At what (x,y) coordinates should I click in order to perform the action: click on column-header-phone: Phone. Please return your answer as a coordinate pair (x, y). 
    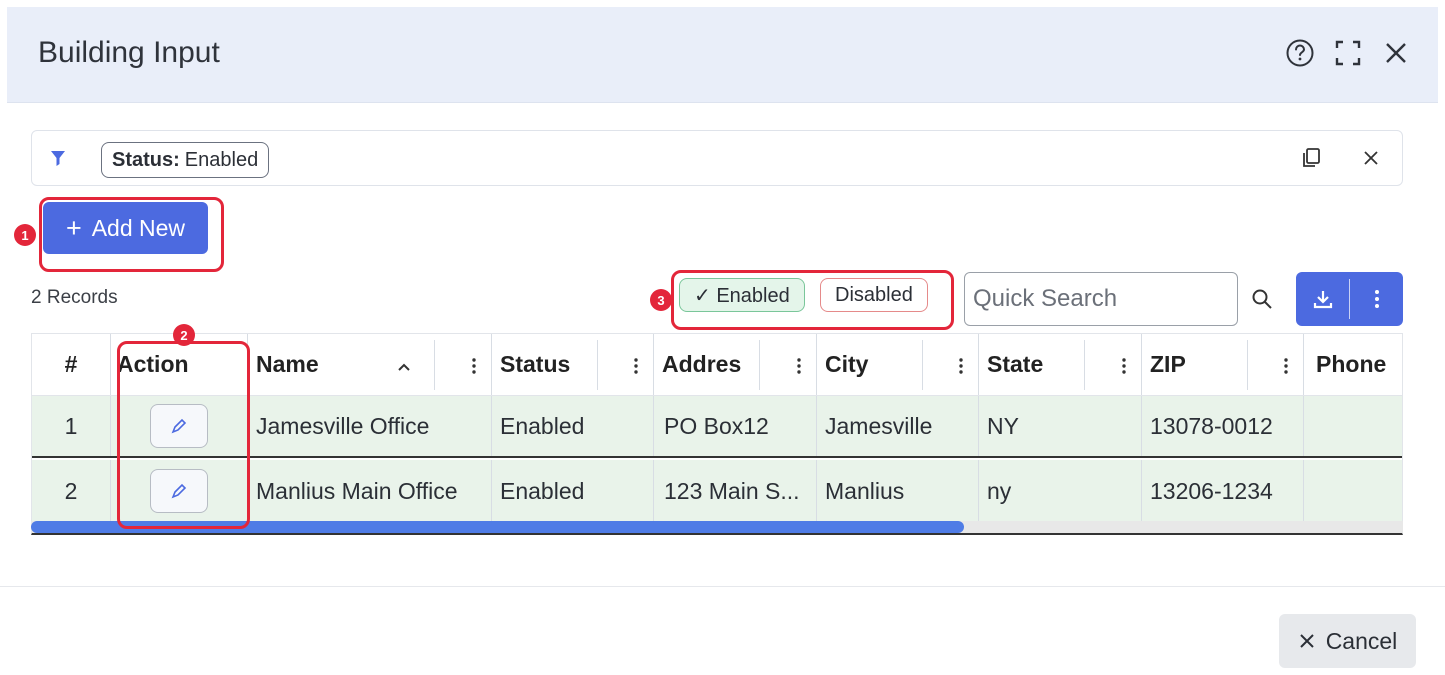
    Looking at the image, I should click on (1353, 364).